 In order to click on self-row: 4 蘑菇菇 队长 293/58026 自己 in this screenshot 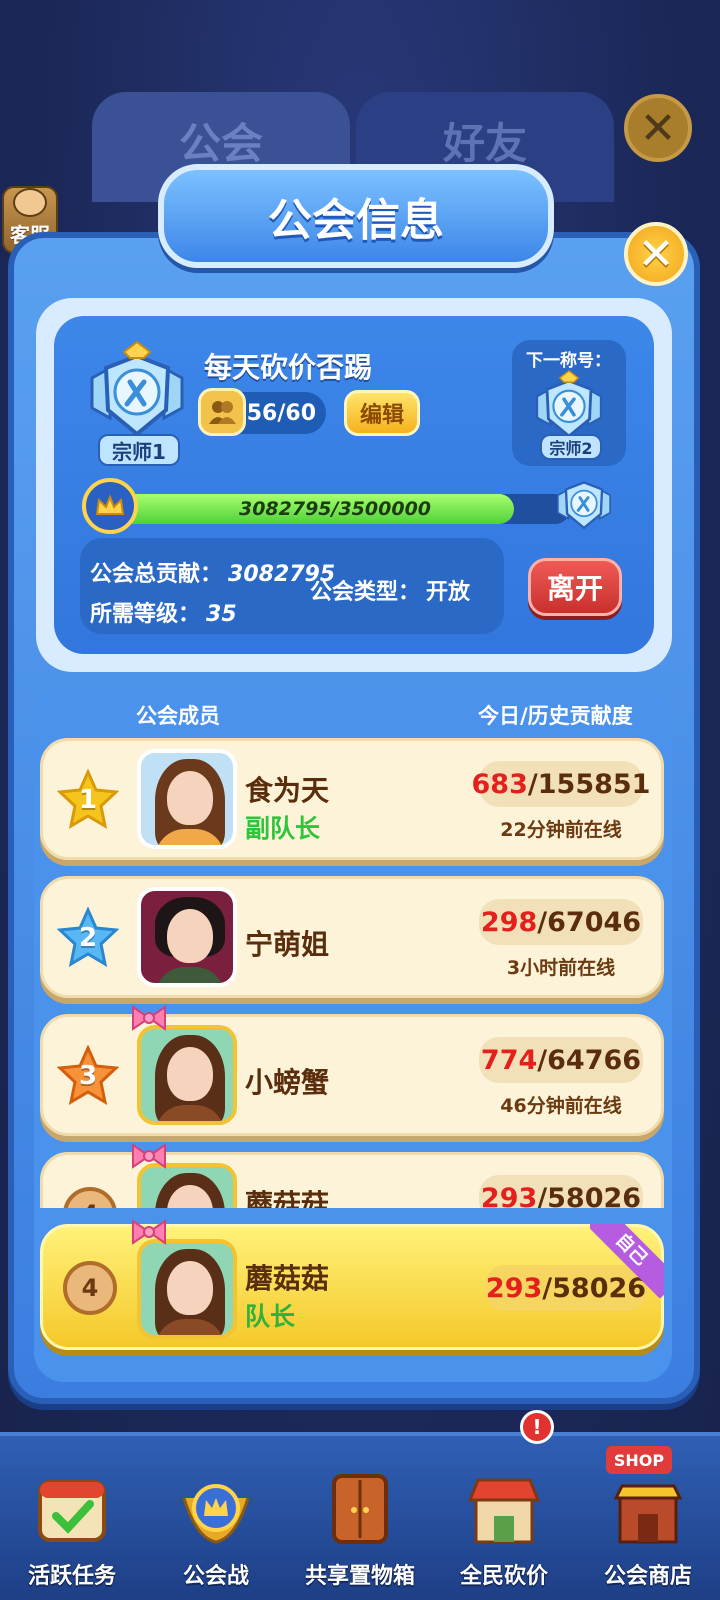, I will do `click(353, 1284)`.